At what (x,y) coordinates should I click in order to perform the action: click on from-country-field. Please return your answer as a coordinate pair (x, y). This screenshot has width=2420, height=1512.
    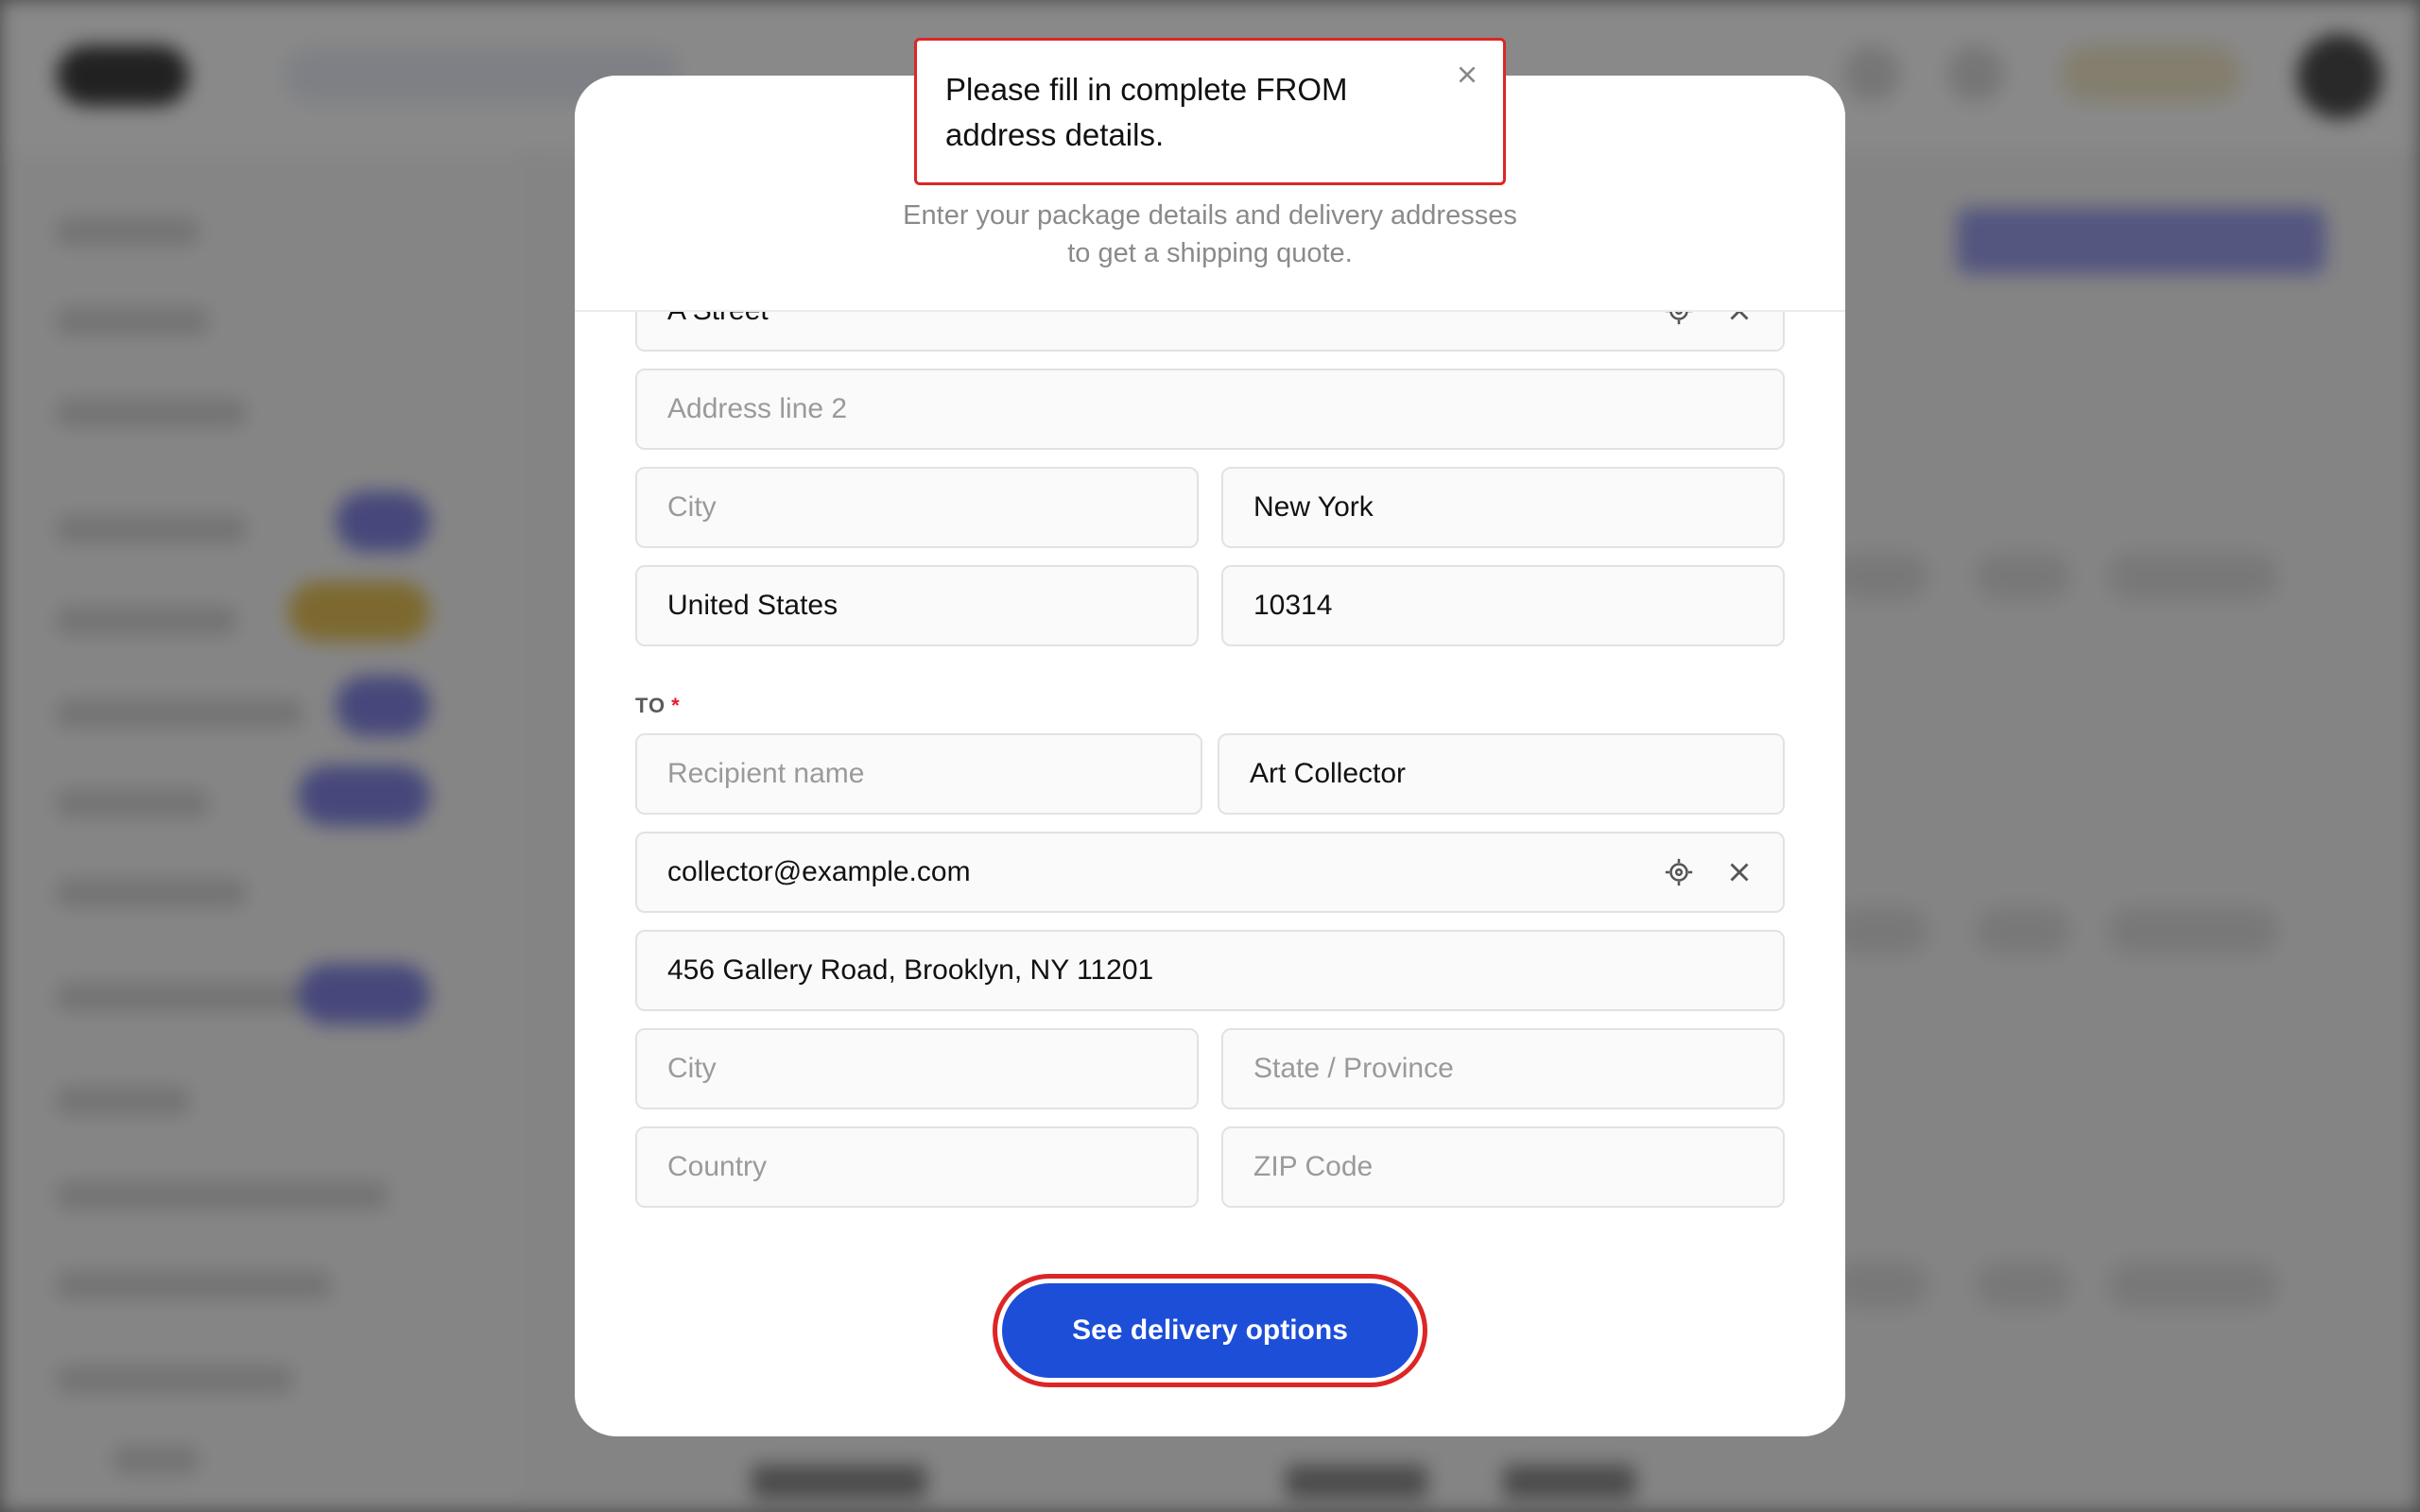
    Looking at the image, I should click on (917, 605).